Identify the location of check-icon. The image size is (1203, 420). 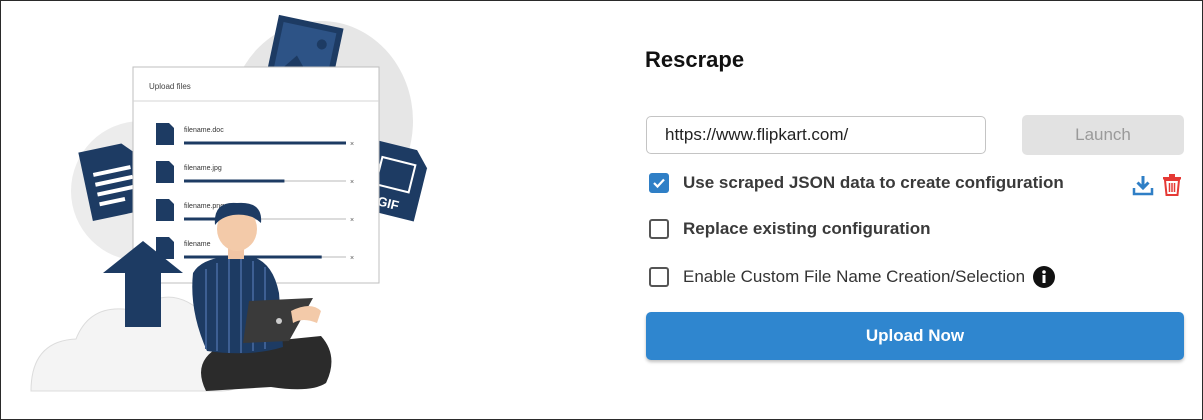
(659, 183).